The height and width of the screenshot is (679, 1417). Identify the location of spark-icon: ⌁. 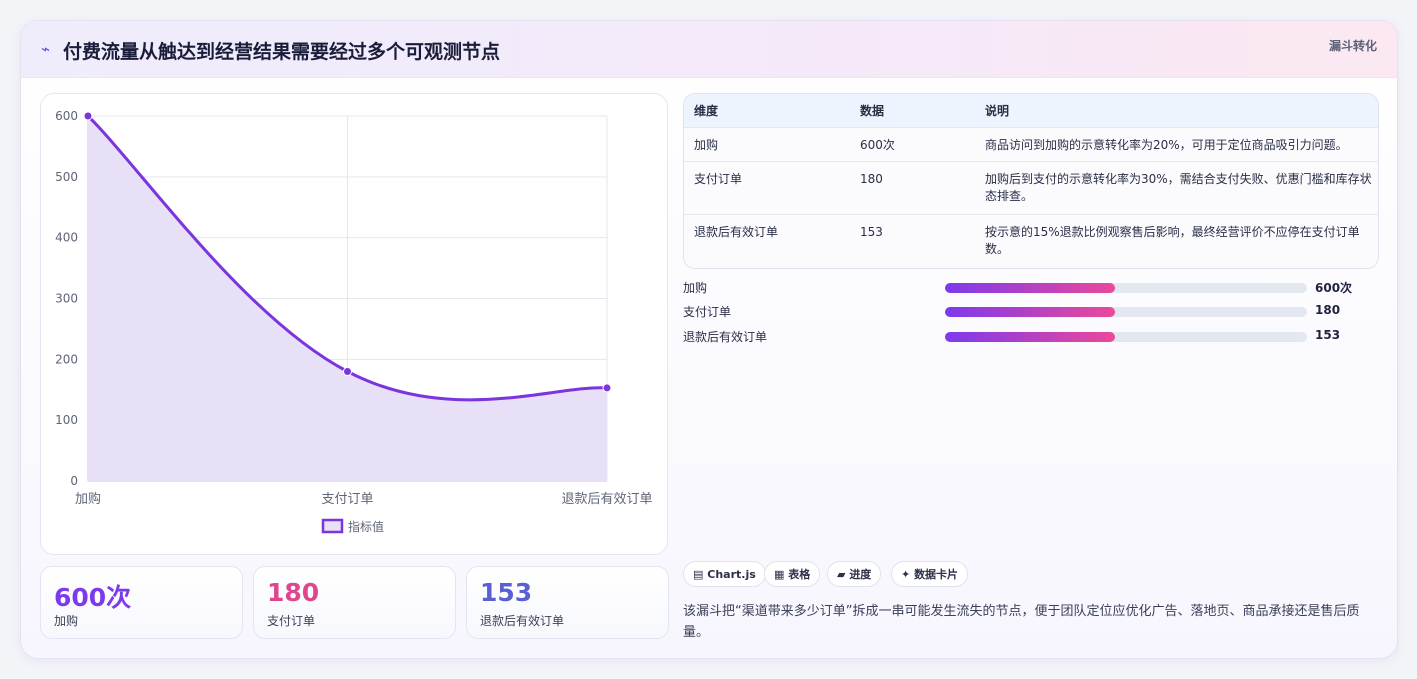
(46, 49).